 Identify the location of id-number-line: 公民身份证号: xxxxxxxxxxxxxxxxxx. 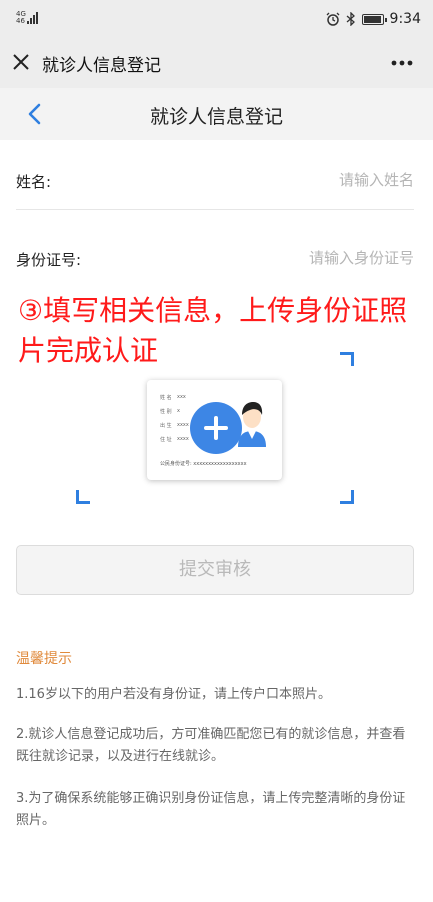
(203, 463).